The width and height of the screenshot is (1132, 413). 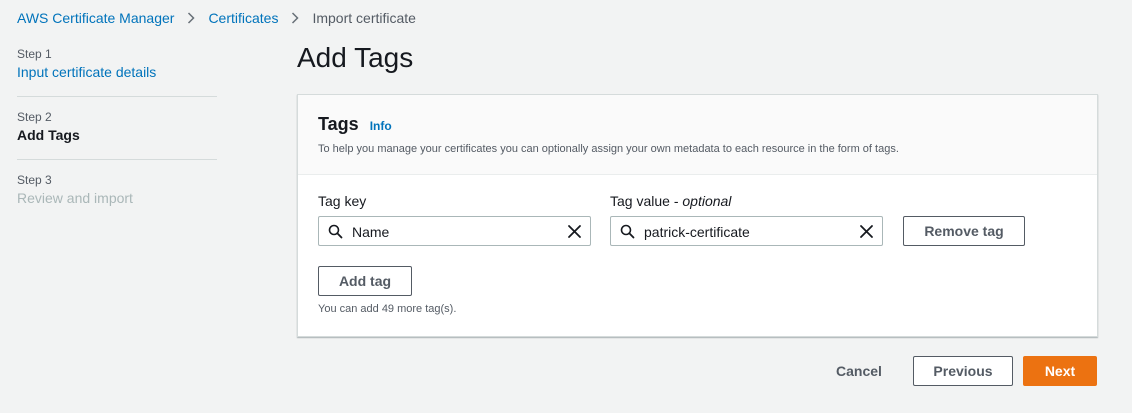 I want to click on step-number: Step 1, so click(x=34, y=54).